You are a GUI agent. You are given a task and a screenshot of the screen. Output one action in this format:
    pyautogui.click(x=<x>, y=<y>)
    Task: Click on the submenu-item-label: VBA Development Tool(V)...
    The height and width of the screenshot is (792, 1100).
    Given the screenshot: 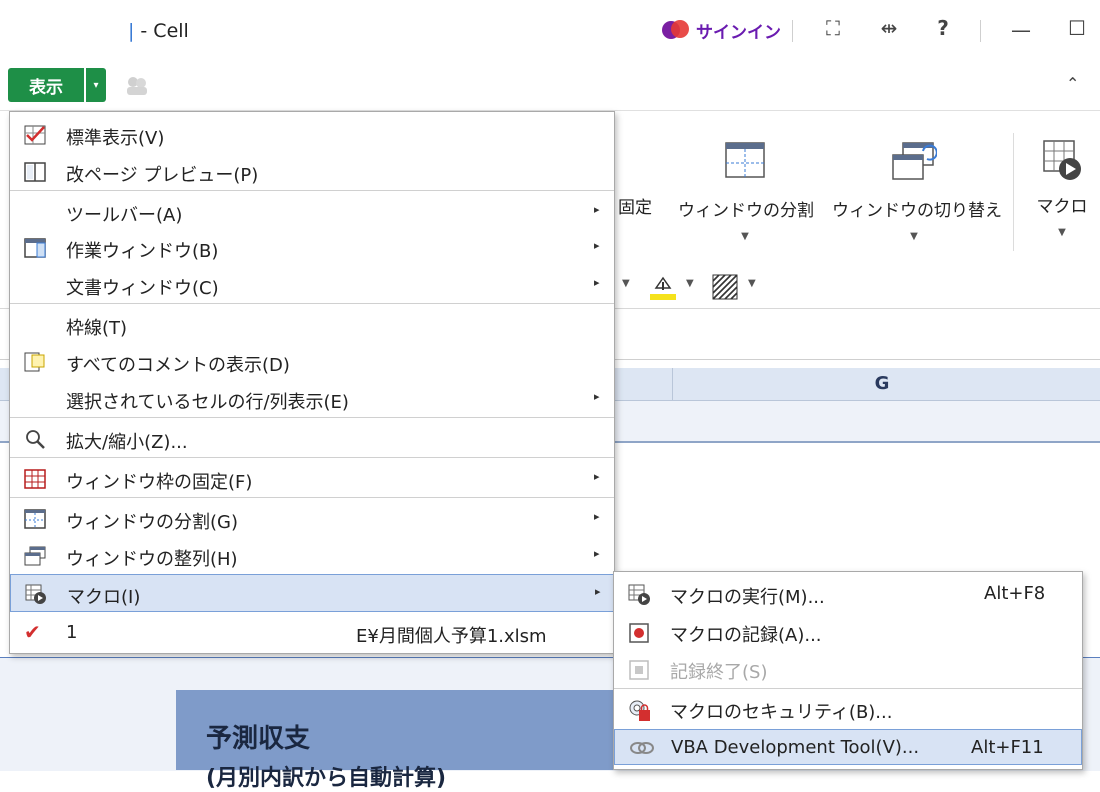 What is the action you would take?
    pyautogui.click(x=795, y=747)
    